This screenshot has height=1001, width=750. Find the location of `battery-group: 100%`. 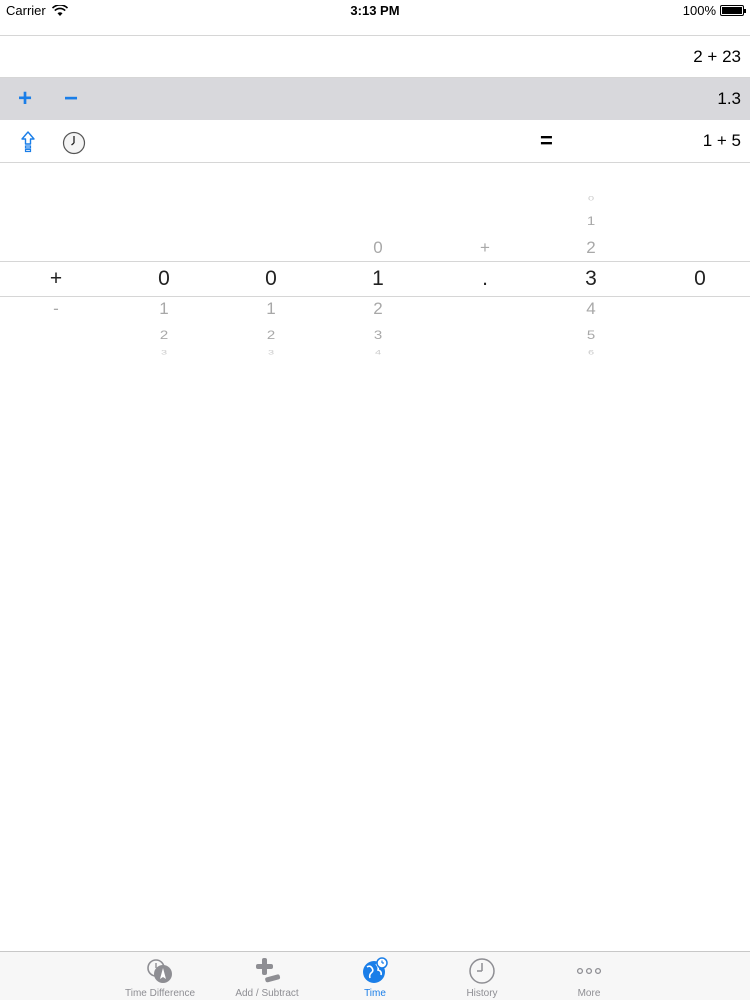

battery-group: 100% is located at coordinates (714, 10).